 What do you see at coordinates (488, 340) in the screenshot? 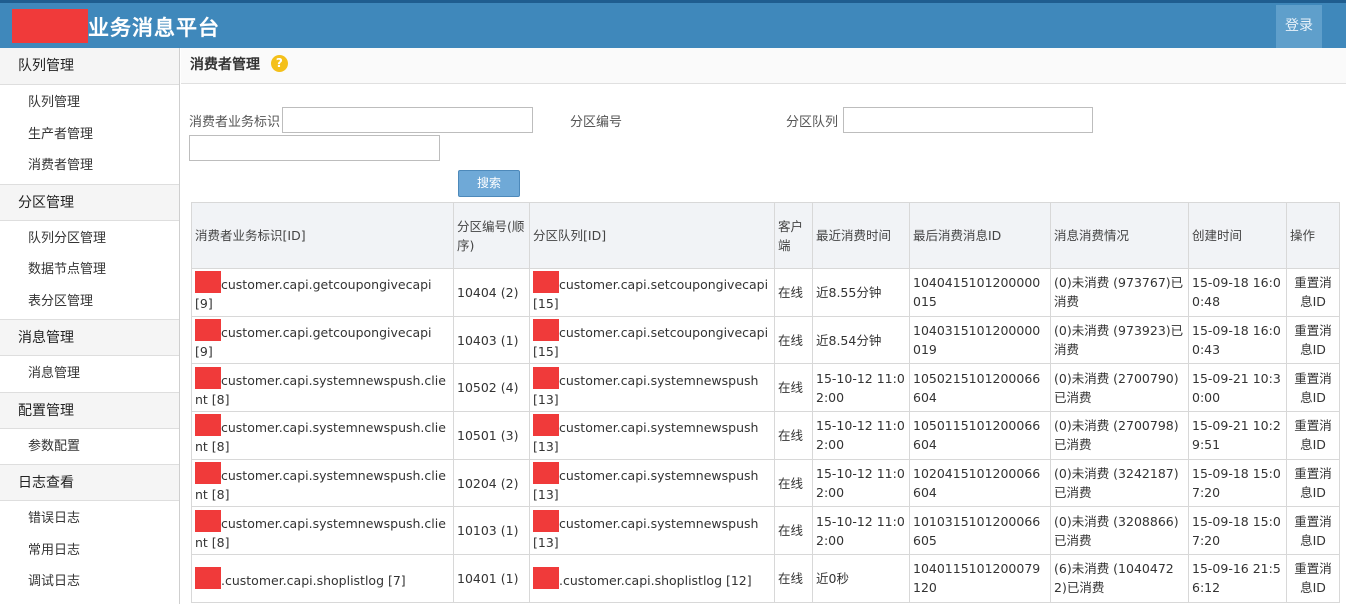
I see `cell-partition-text: 10403 (1)` at bounding box center [488, 340].